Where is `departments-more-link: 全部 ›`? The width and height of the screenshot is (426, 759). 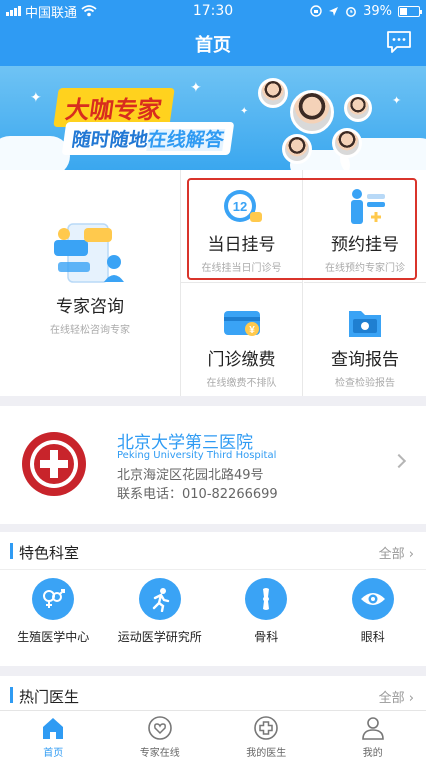
departments-more-link: 全部 › is located at coordinates (396, 552).